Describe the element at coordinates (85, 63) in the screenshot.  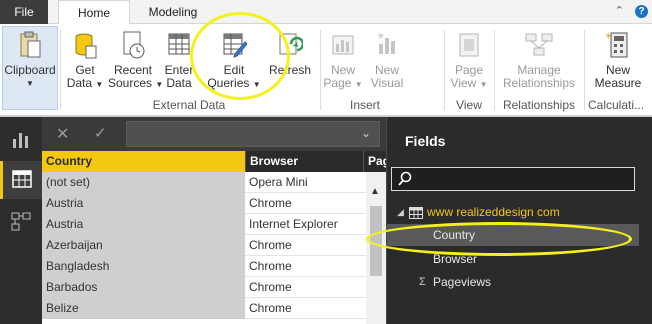
I see `get-data-button: Get Data ▼` at that location.